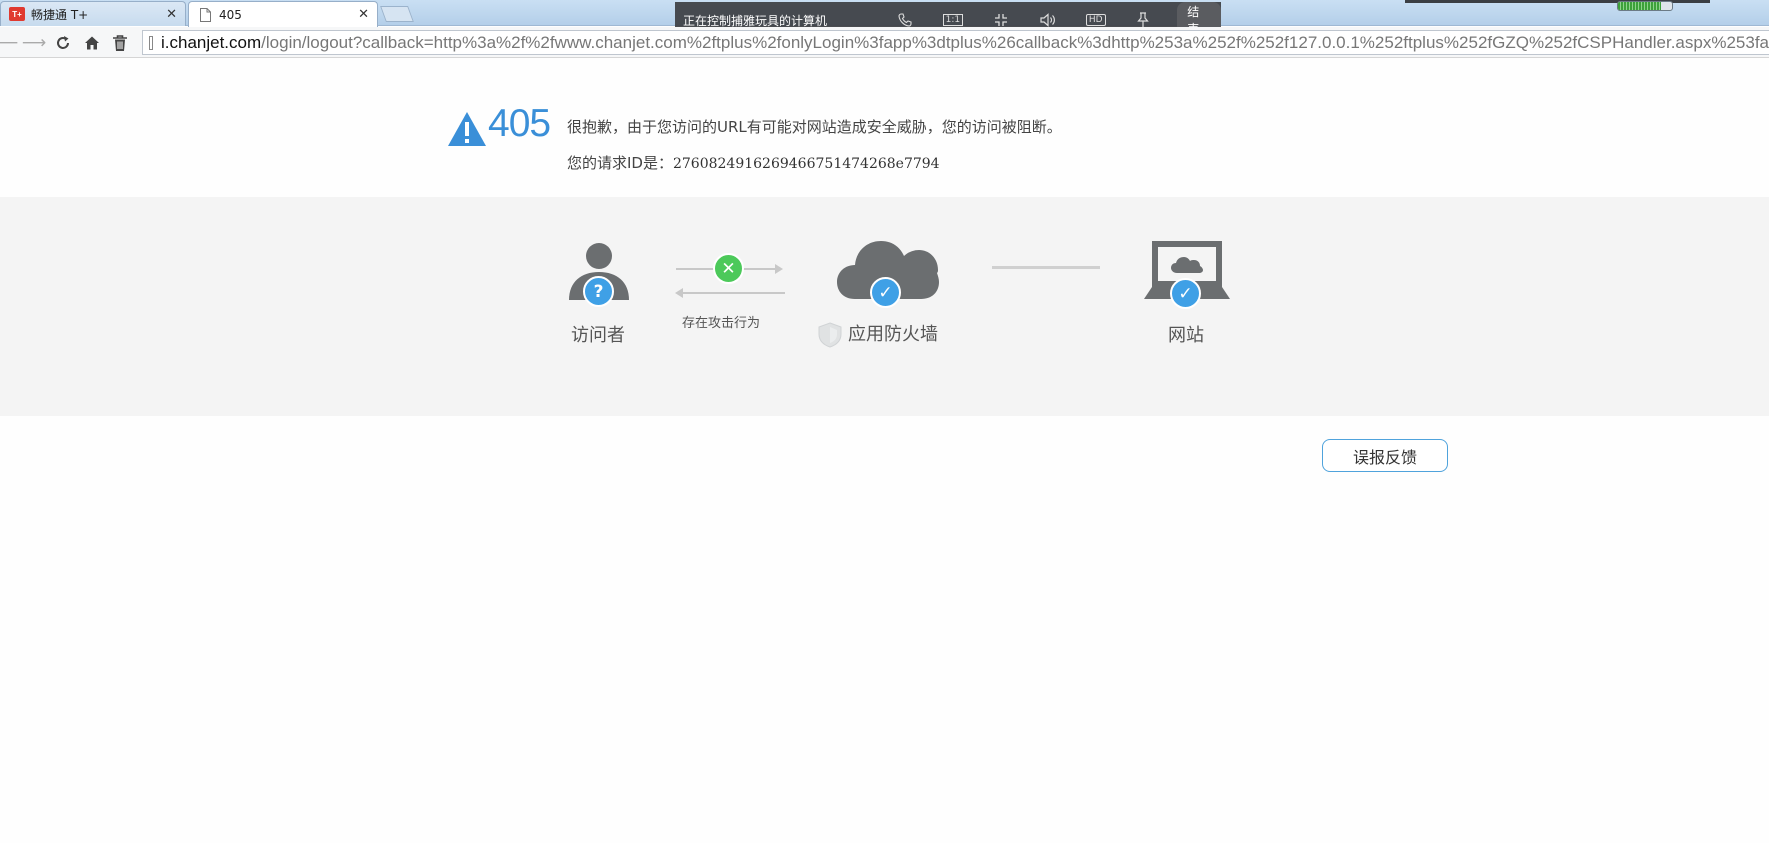 Image resolution: width=1769 pixels, height=843 pixels. Describe the element at coordinates (283, 14) in the screenshot. I see `tab-405: 405 ✕` at that location.